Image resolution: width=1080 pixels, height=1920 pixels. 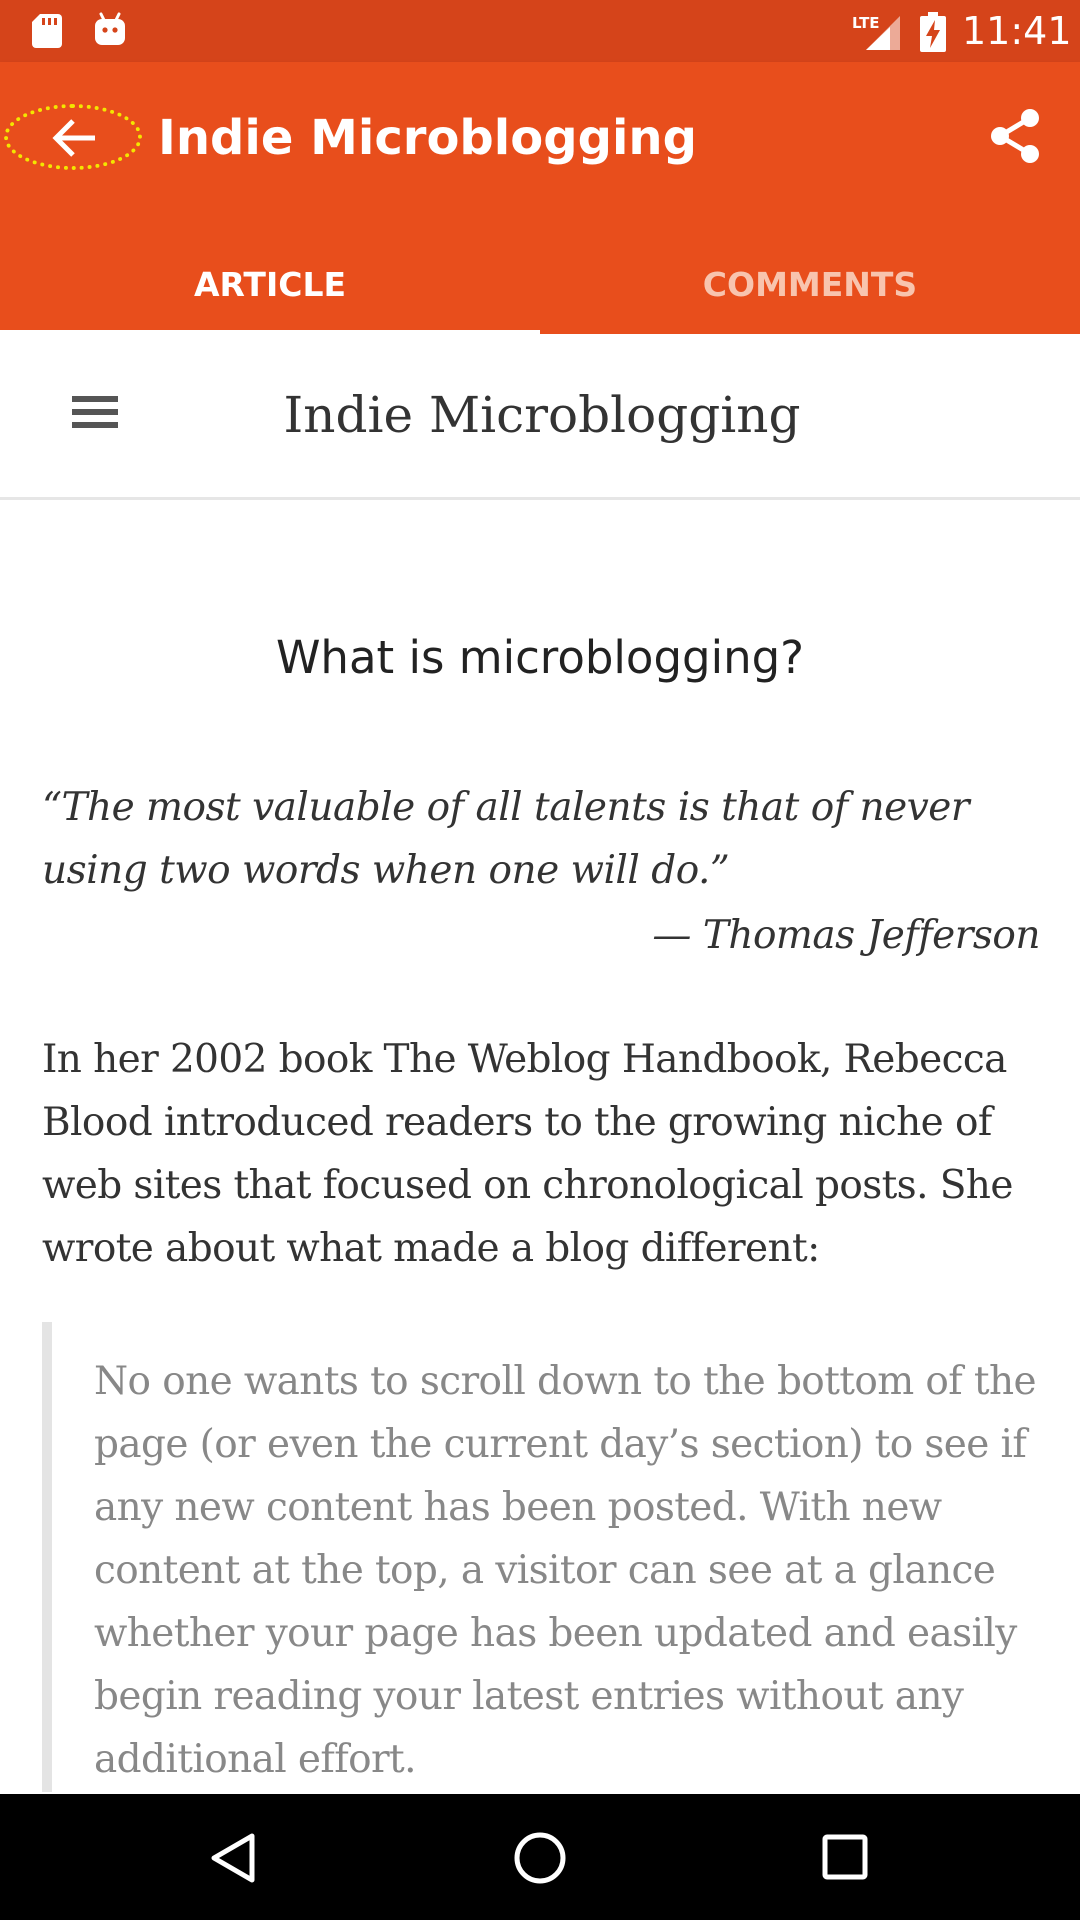 What do you see at coordinates (845, 1857) in the screenshot?
I see `recents-square-icon` at bounding box center [845, 1857].